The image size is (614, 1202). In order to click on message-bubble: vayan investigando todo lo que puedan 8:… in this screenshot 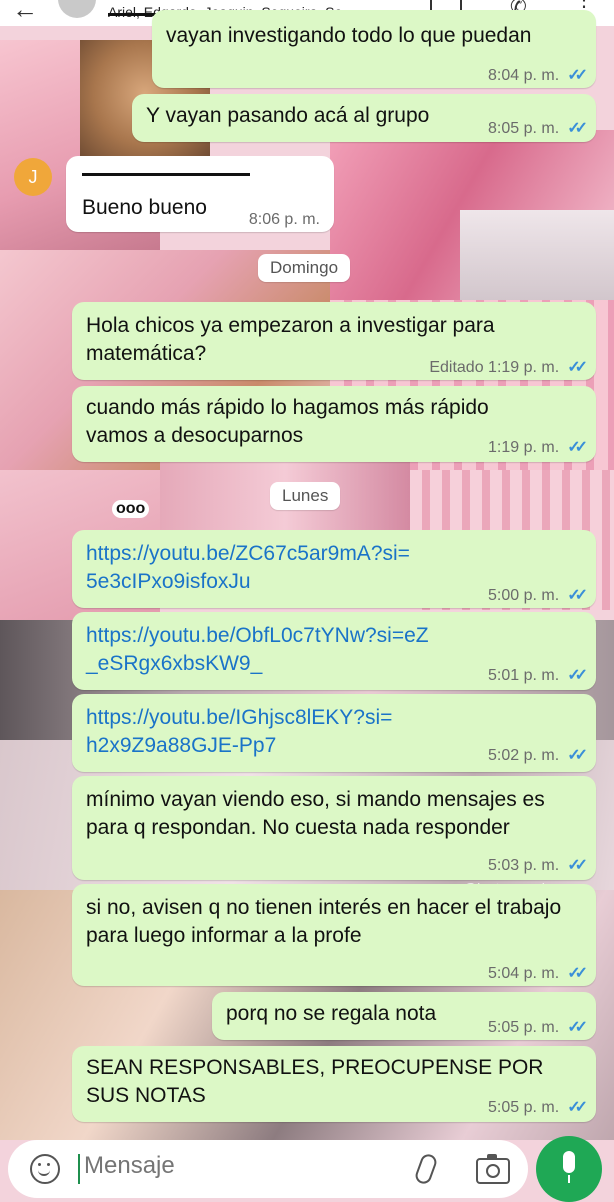, I will do `click(374, 49)`.